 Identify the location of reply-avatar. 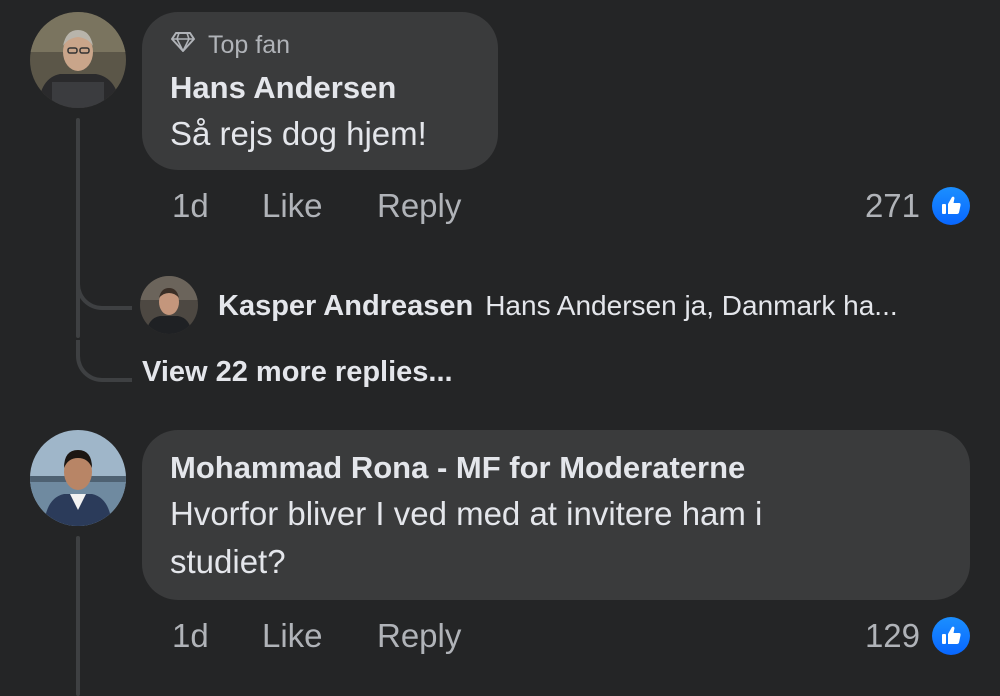
(169, 305).